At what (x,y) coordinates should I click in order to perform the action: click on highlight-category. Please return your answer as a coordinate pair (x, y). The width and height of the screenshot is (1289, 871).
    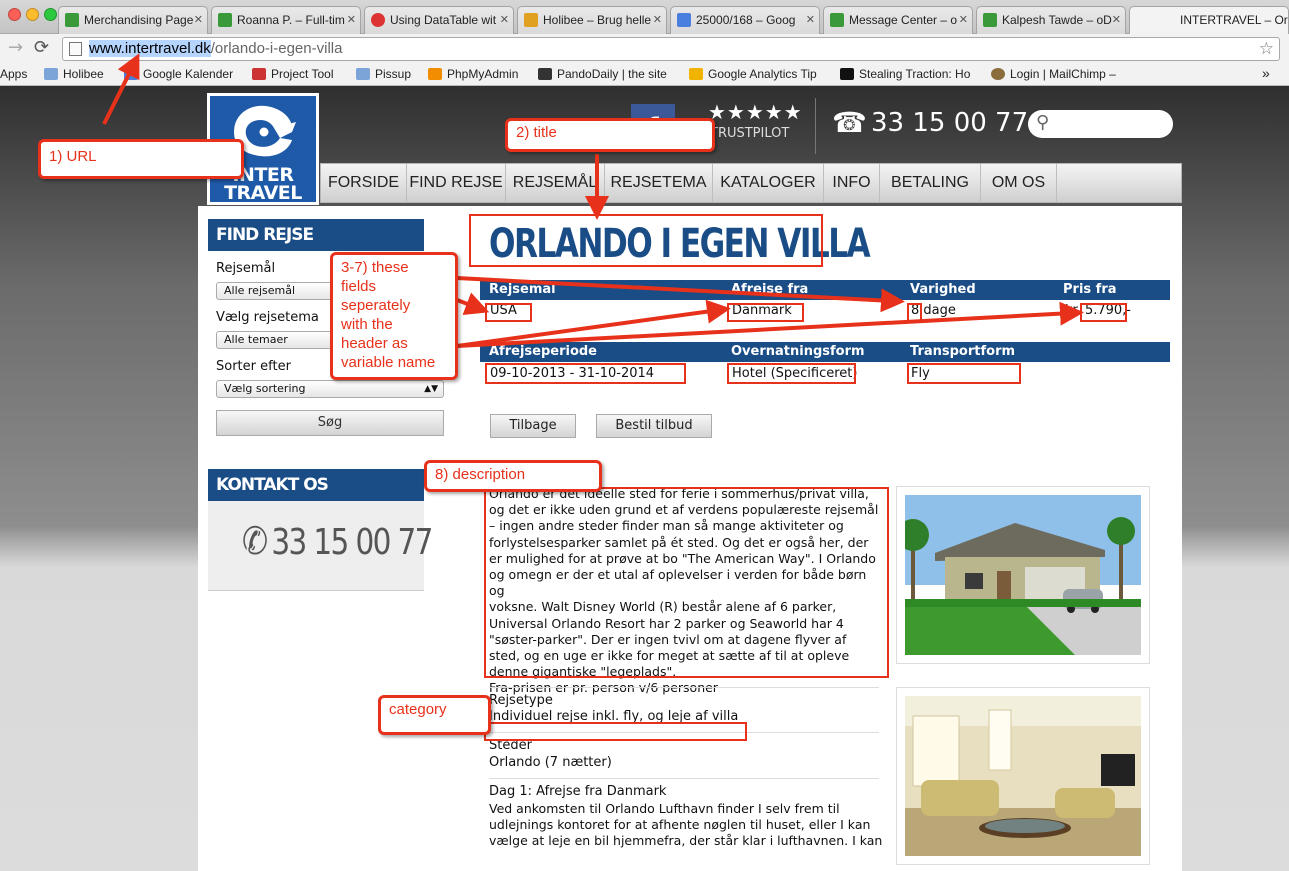
    Looking at the image, I should click on (615, 731).